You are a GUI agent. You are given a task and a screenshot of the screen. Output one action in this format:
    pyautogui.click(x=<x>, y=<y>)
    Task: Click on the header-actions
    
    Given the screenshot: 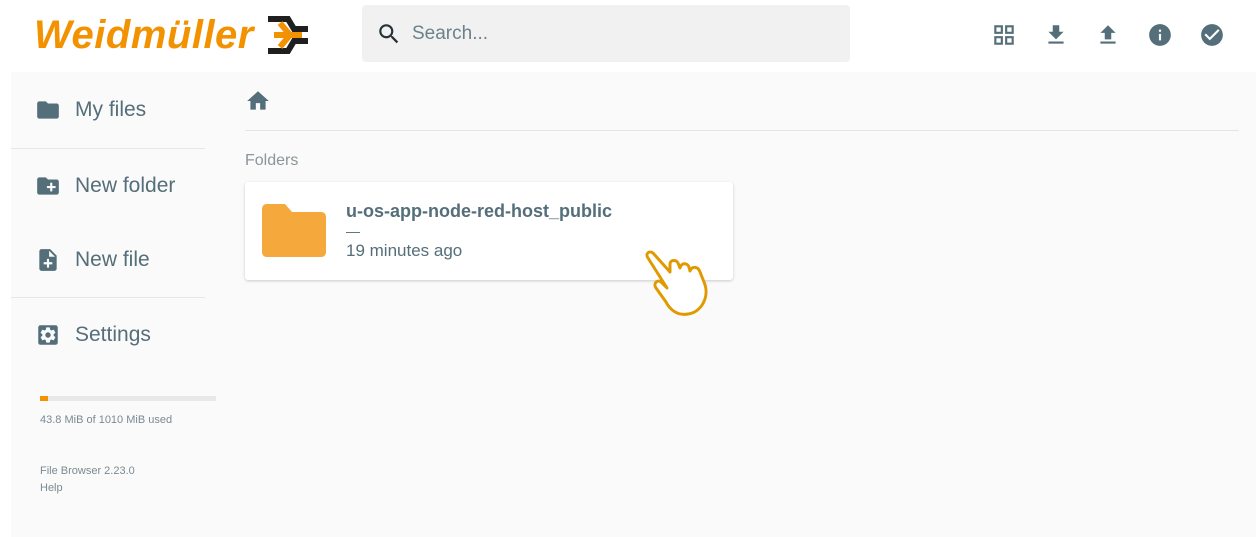 What is the action you would take?
    pyautogui.click(x=1108, y=35)
    